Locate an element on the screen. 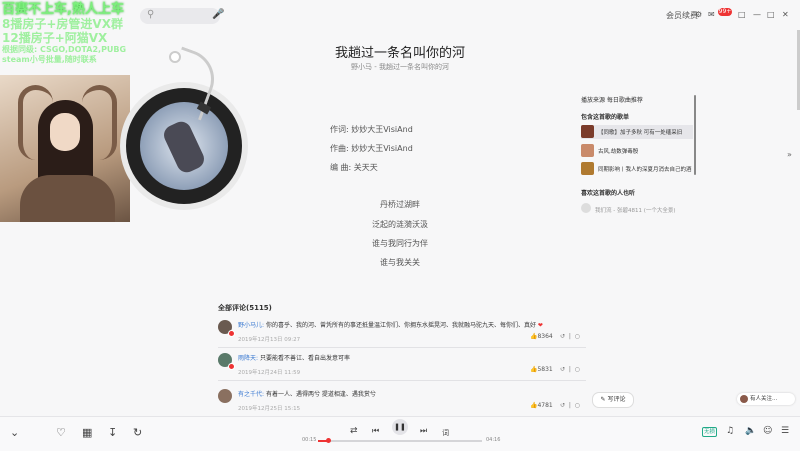 This screenshot has height=451, width=800. time-total: 04:16 is located at coordinates (493, 440).